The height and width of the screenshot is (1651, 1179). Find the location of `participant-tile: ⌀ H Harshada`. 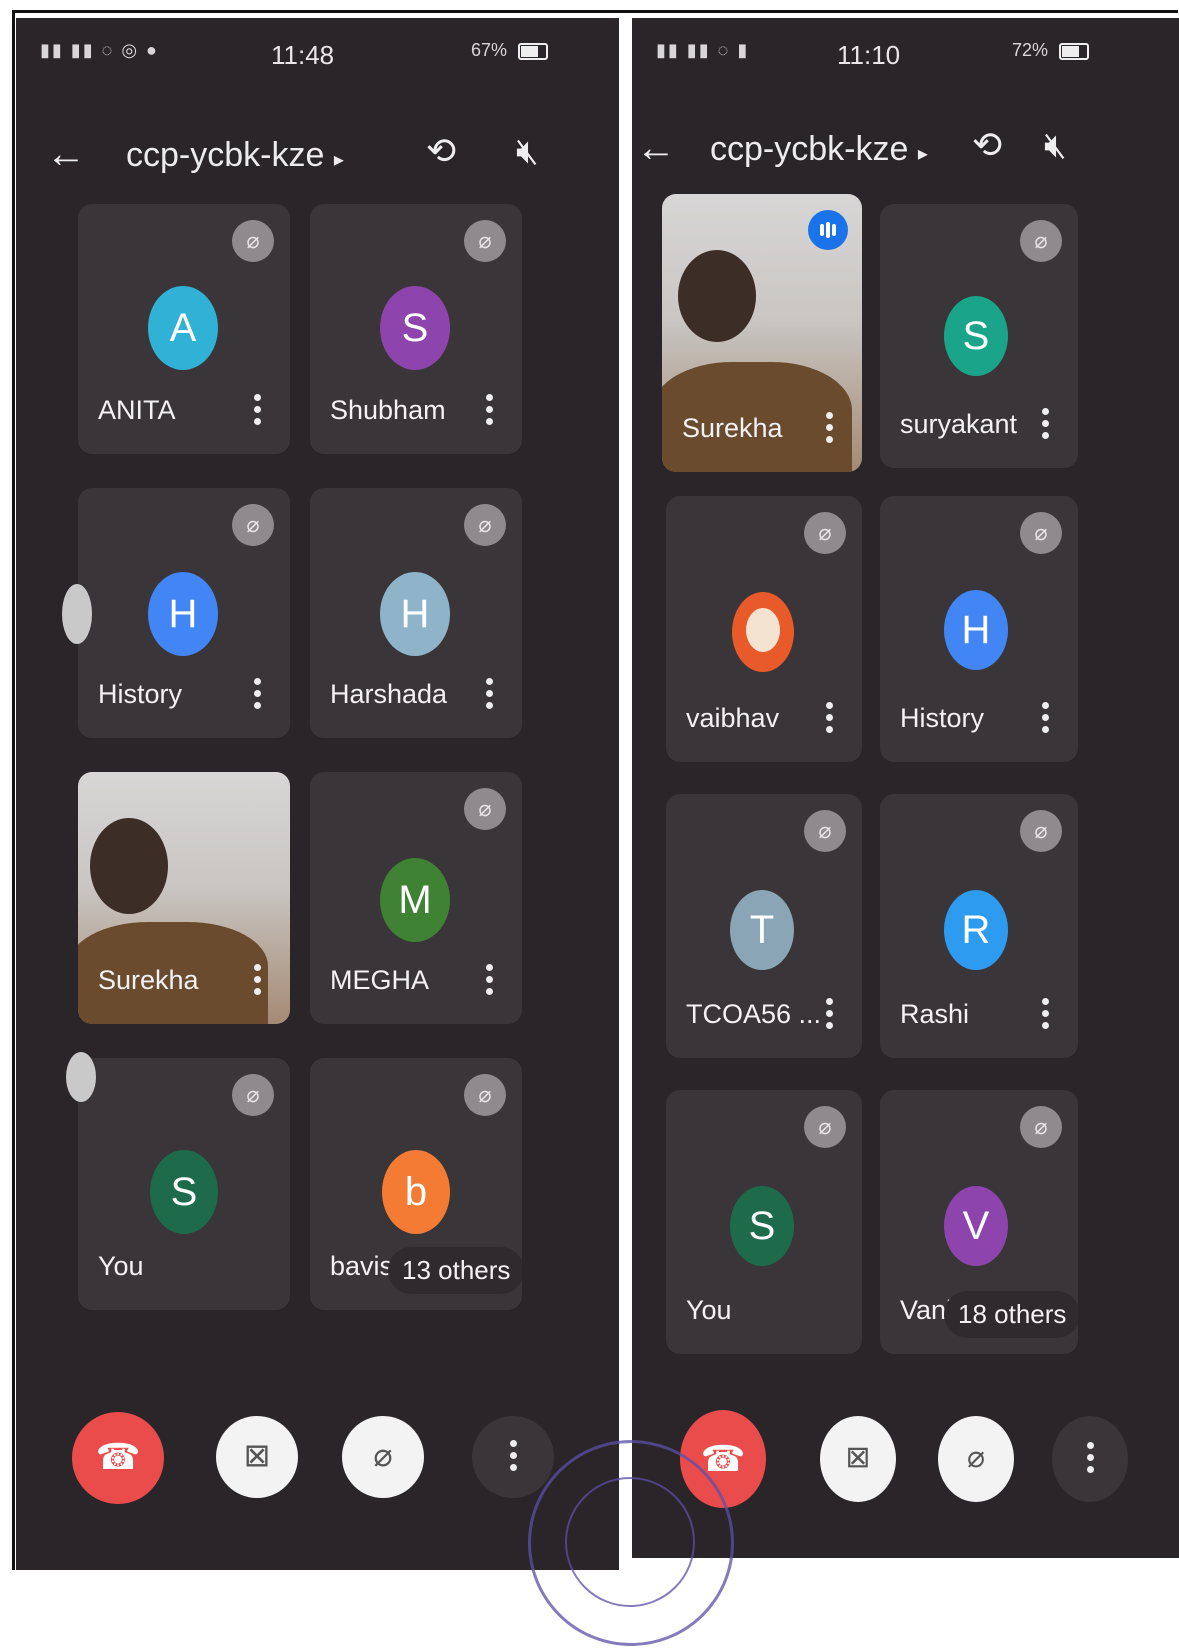

participant-tile: ⌀ H Harshada is located at coordinates (416, 613).